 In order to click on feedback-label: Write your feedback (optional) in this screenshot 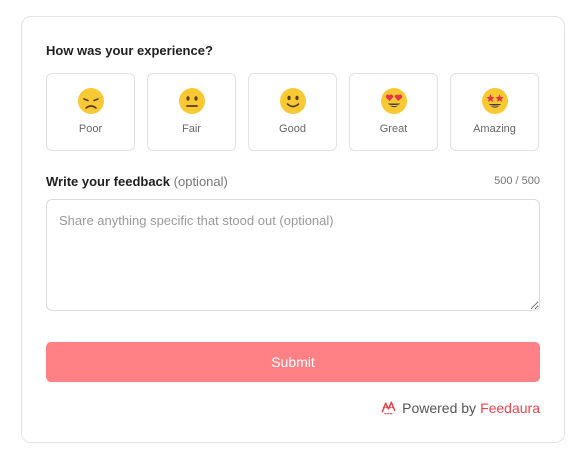, I will do `click(137, 181)`.